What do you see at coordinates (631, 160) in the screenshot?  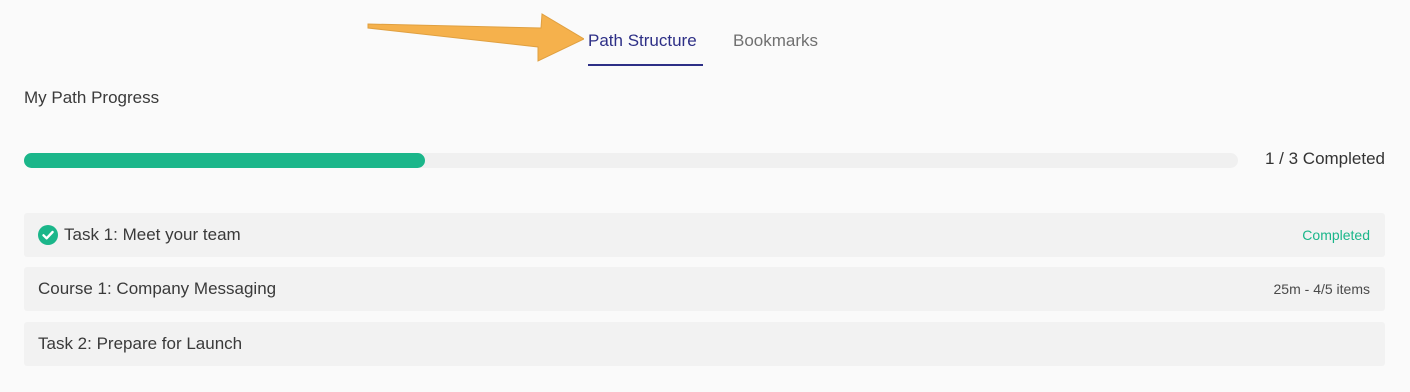 I see `path-progress-bar` at bounding box center [631, 160].